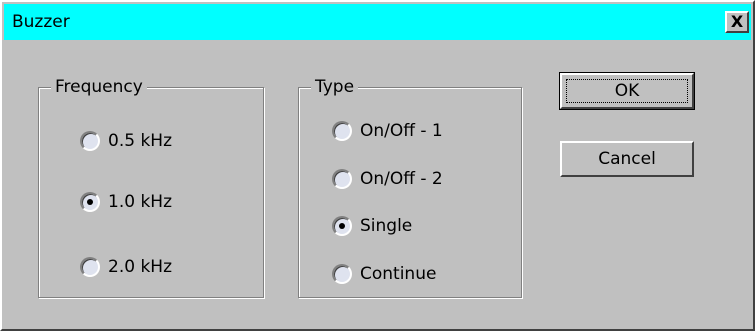 This screenshot has height=331, width=755. What do you see at coordinates (99, 87) in the screenshot?
I see `frequency-group-label: Frequency` at bounding box center [99, 87].